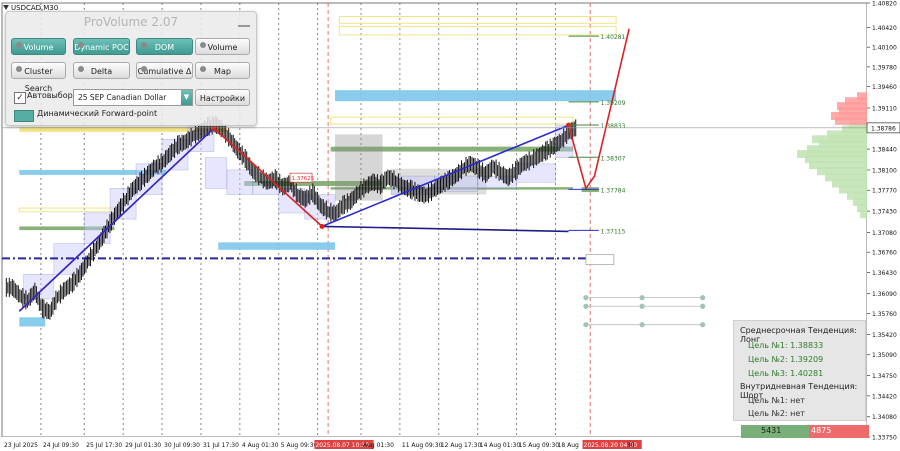  I want to click on settings-label: Настройки, so click(222, 98).